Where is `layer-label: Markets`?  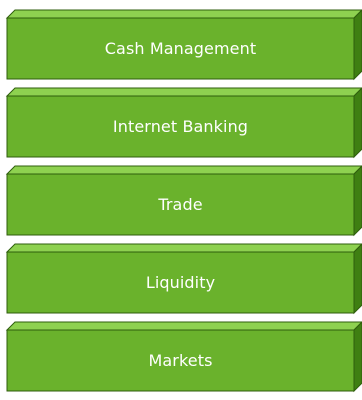
layer-label: Markets is located at coordinates (180, 360).